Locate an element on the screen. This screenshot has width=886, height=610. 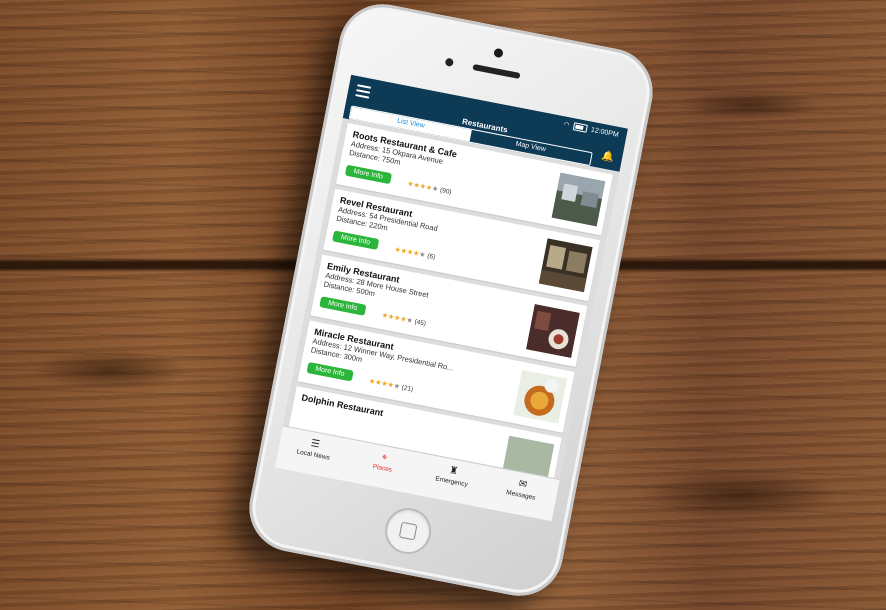
review-count: (21) is located at coordinates (407, 389).